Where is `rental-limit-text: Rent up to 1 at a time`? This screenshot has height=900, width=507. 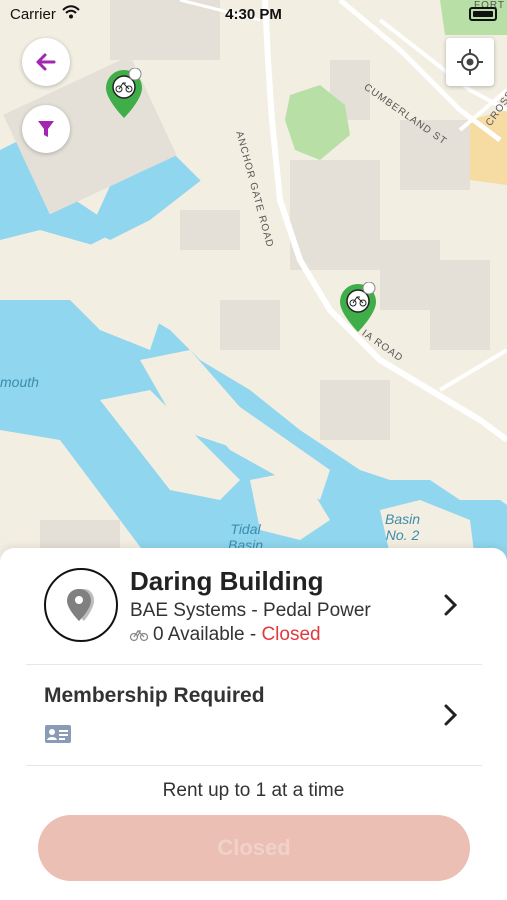 rental-limit-text: Rent up to 1 at a time is located at coordinates (253, 790).